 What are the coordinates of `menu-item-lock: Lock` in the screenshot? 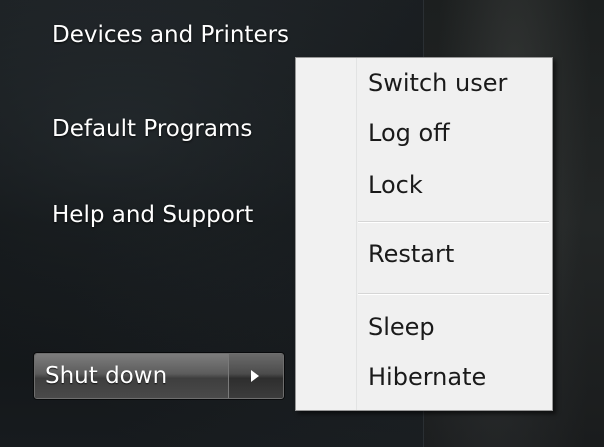 It's located at (395, 185).